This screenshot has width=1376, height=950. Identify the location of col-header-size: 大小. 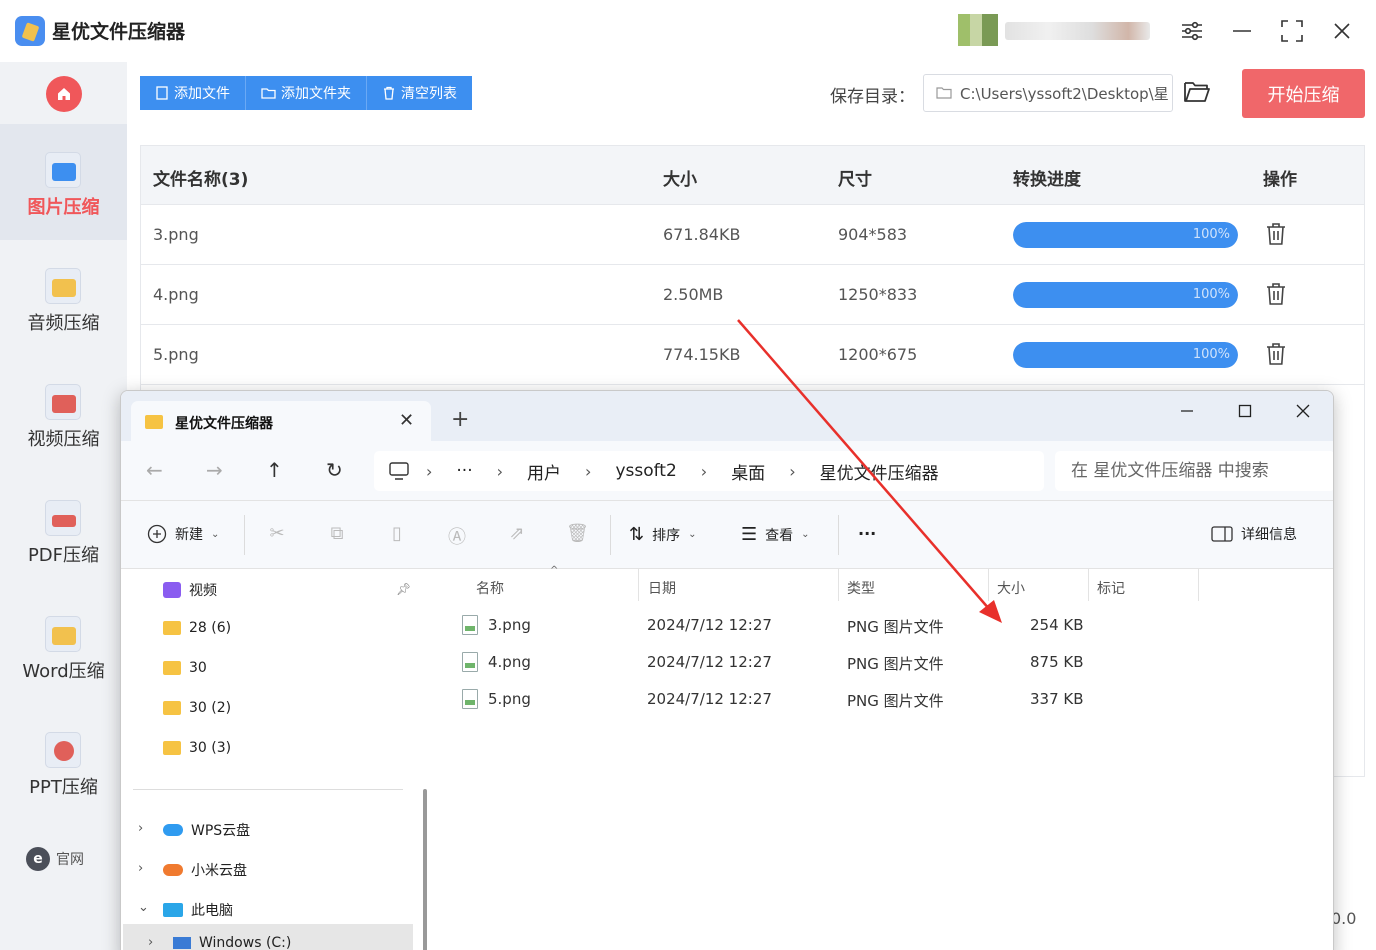
(1011, 588).